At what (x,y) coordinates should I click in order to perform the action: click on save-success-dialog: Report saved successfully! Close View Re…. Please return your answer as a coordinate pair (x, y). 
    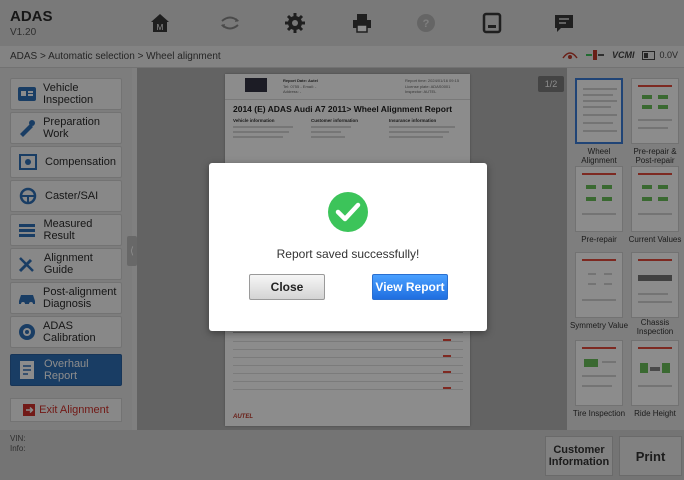
    Looking at the image, I should click on (348, 247).